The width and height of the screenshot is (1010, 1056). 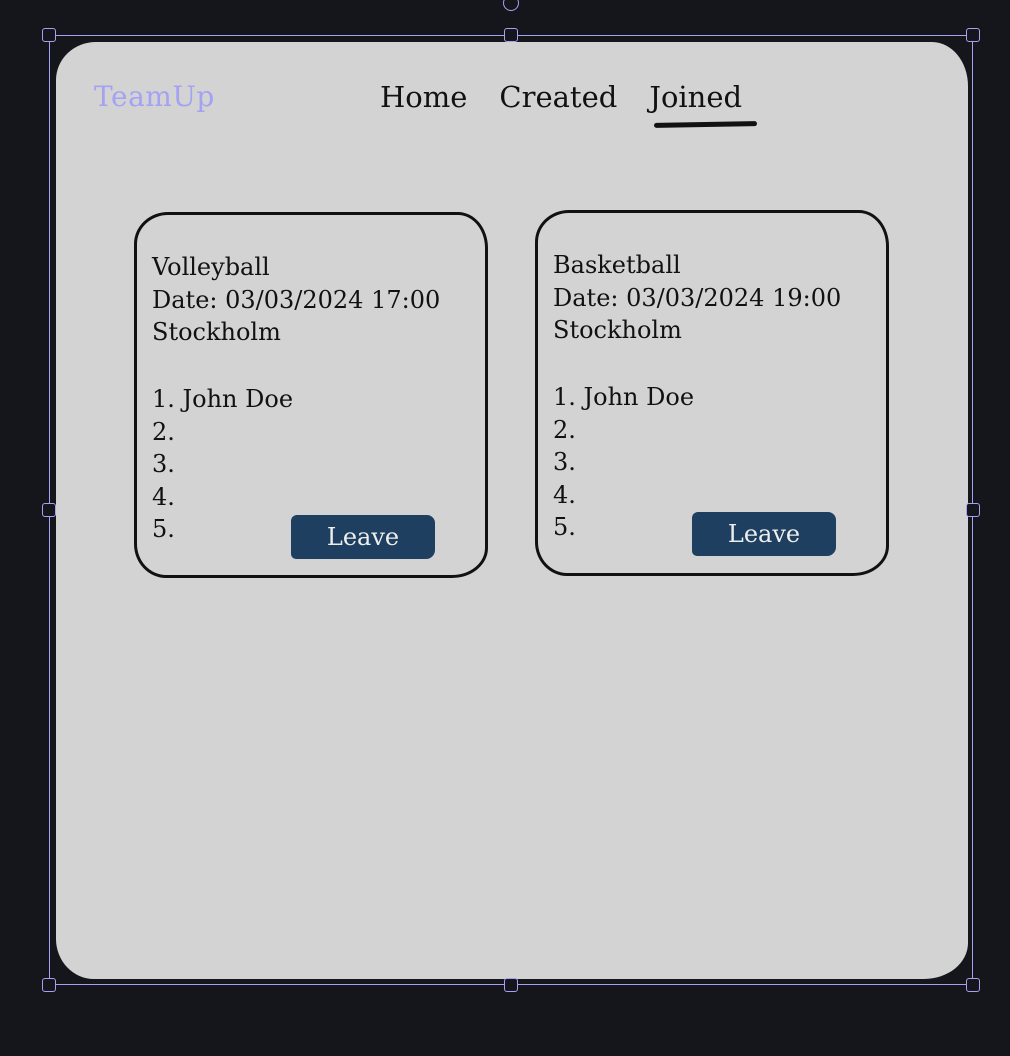 What do you see at coordinates (973, 985) in the screenshot?
I see `resize-handle-bottom-right` at bounding box center [973, 985].